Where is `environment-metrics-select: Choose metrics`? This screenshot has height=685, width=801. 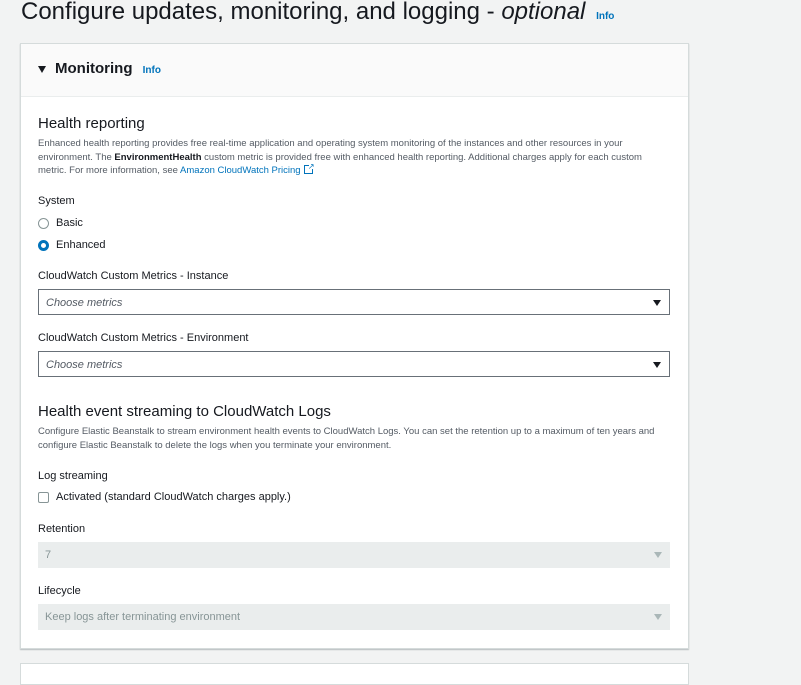
environment-metrics-select: Choose metrics is located at coordinates (354, 364).